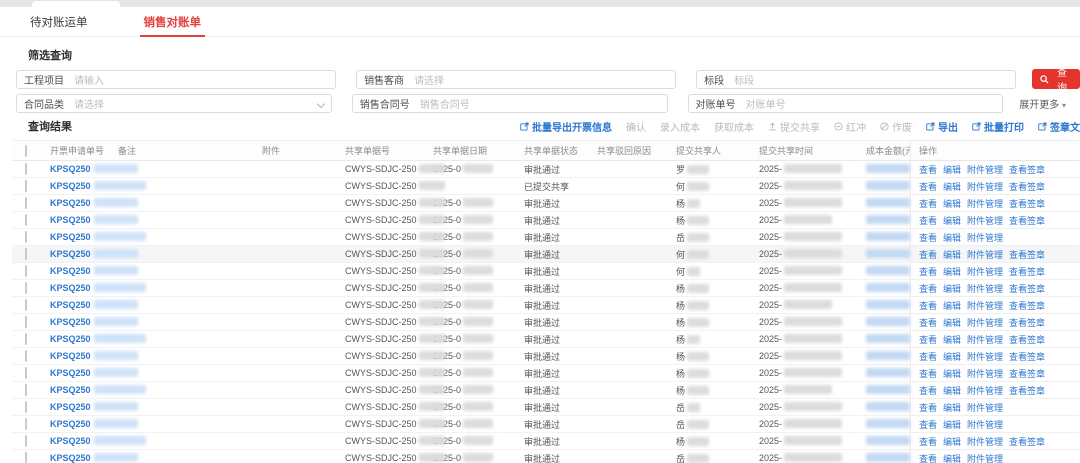  What do you see at coordinates (566, 126) in the screenshot?
I see `toolbar-button-0: 批量导出开票信息` at bounding box center [566, 126].